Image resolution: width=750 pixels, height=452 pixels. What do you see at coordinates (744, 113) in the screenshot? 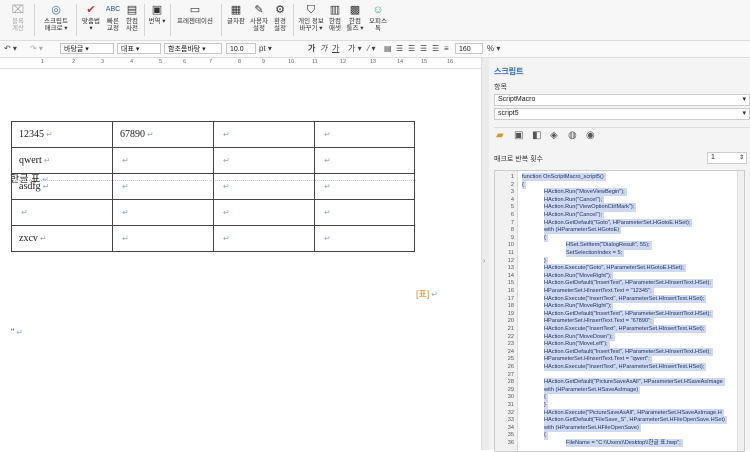
I see `chevron-down-icon: ▾` at bounding box center [744, 113].